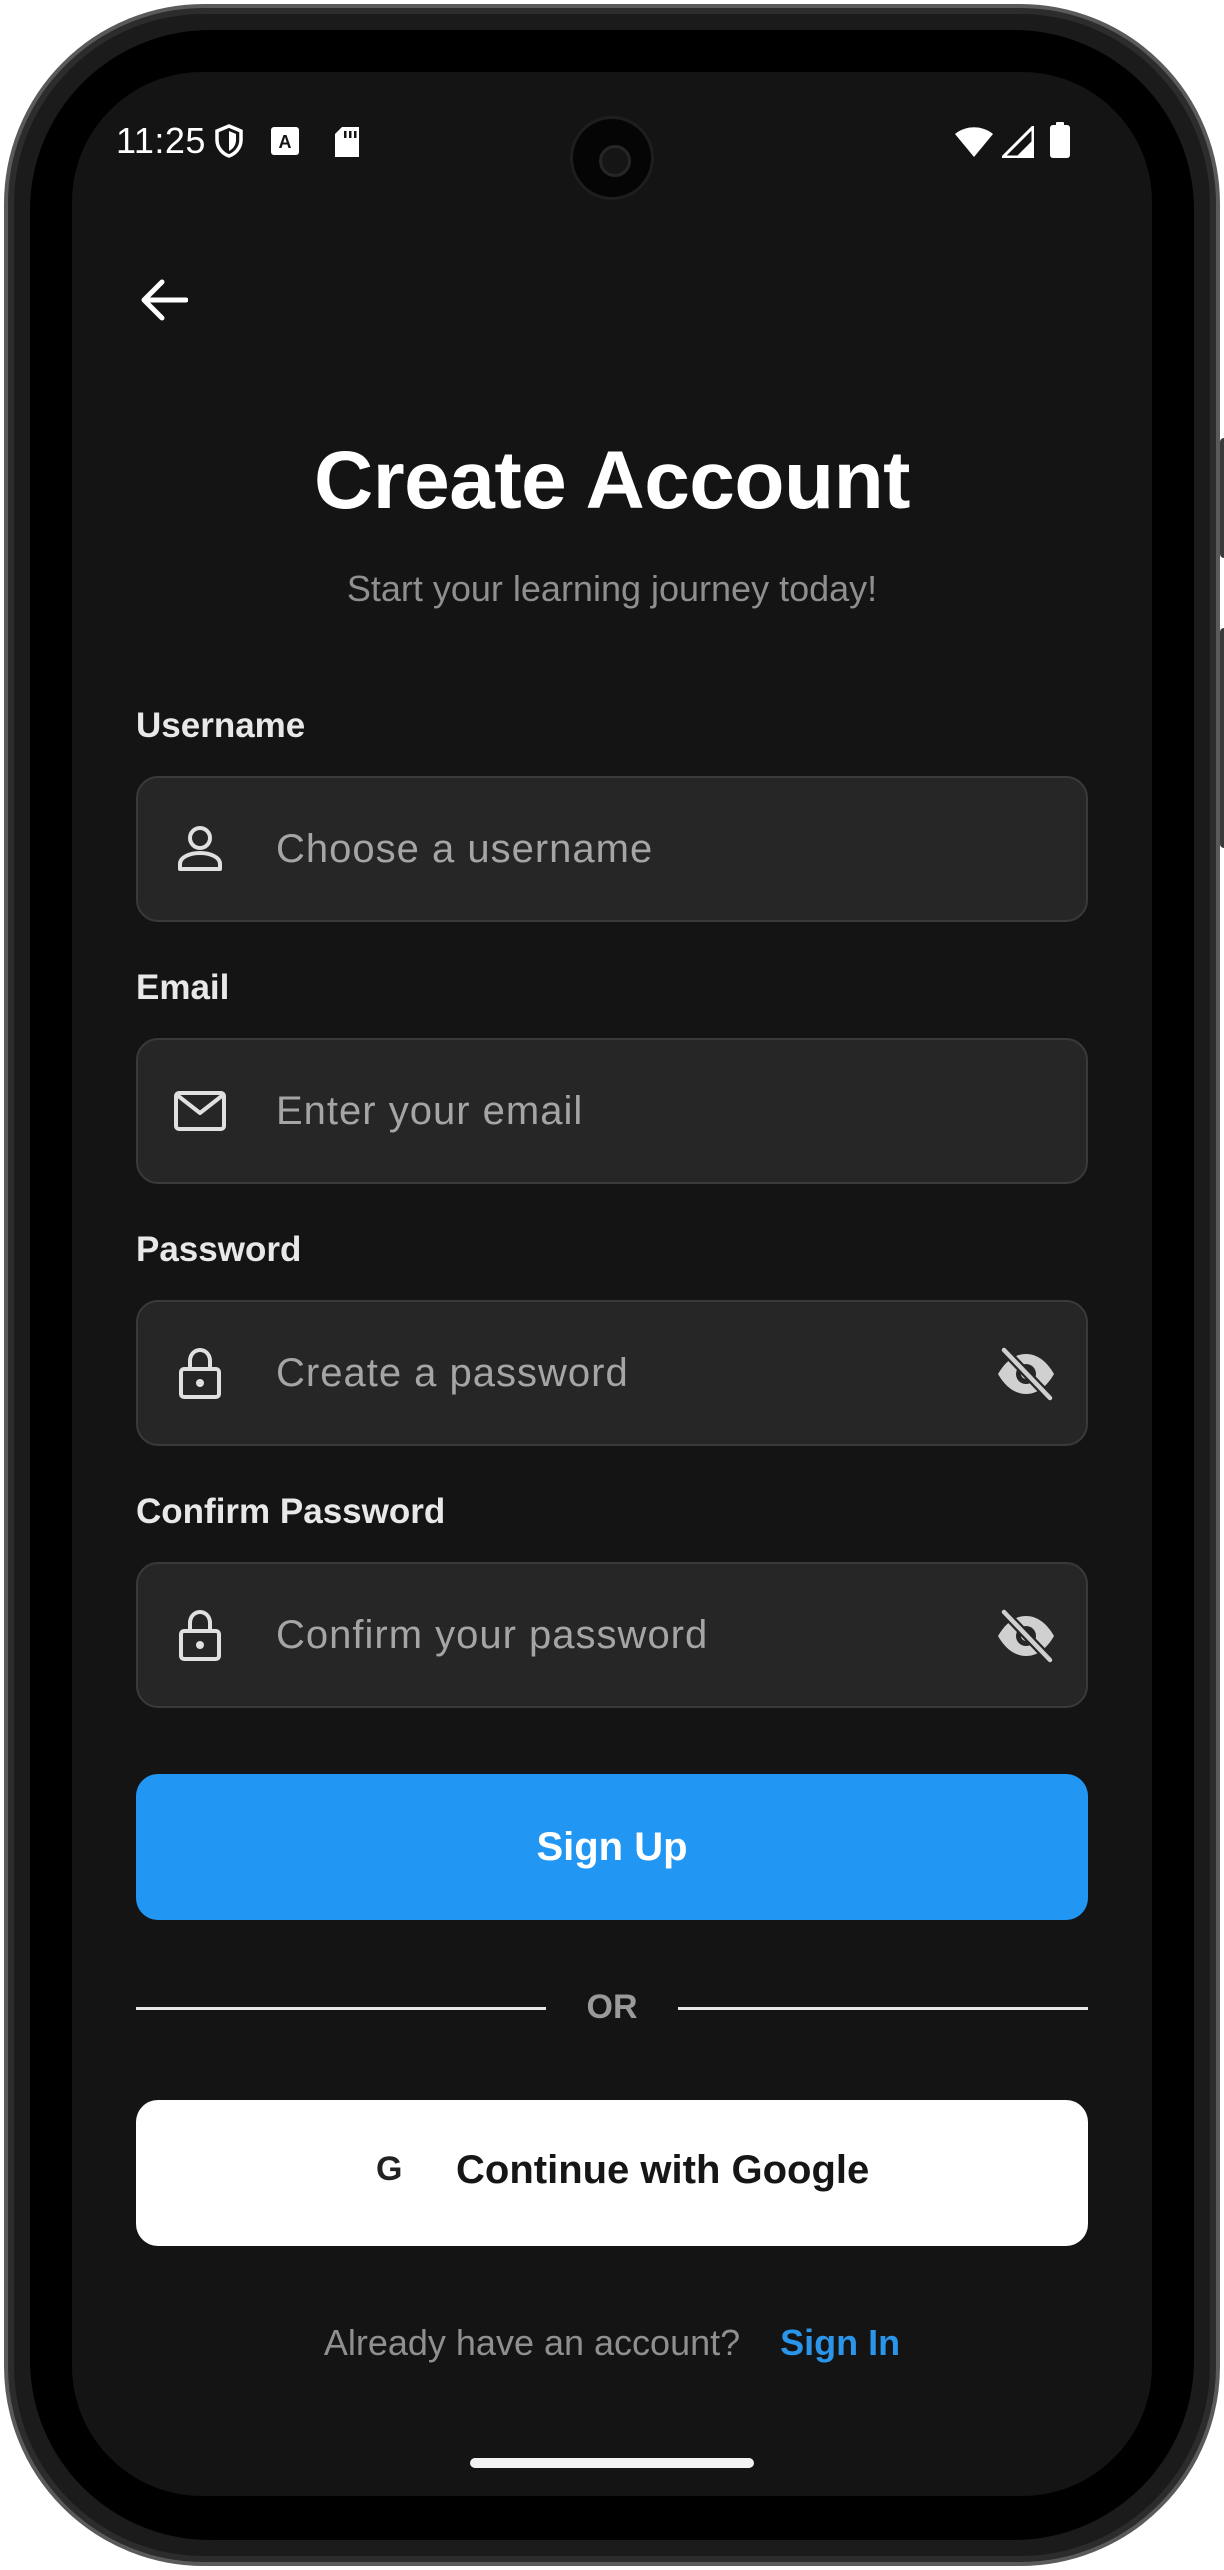 Image resolution: width=1224 pixels, height=2570 pixels. I want to click on person-icon, so click(200, 848).